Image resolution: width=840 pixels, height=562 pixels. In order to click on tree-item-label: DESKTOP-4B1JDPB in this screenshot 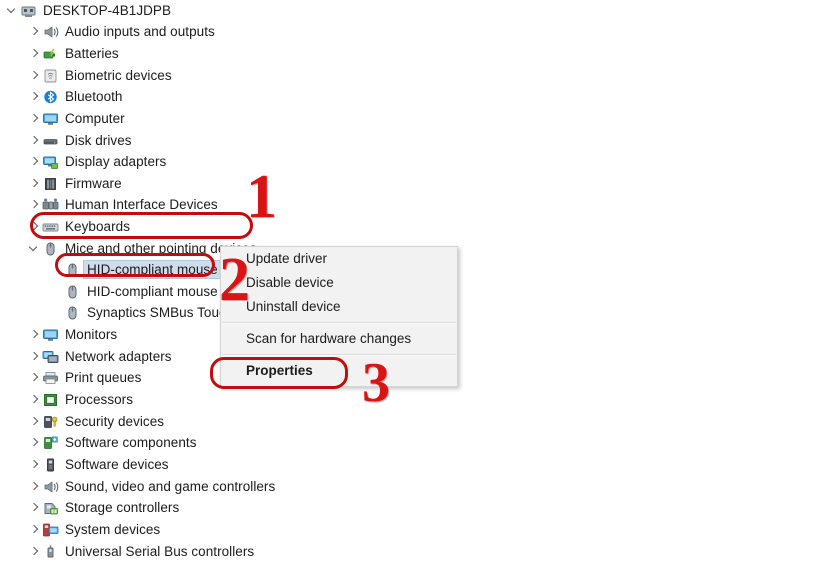, I will do `click(107, 10)`.